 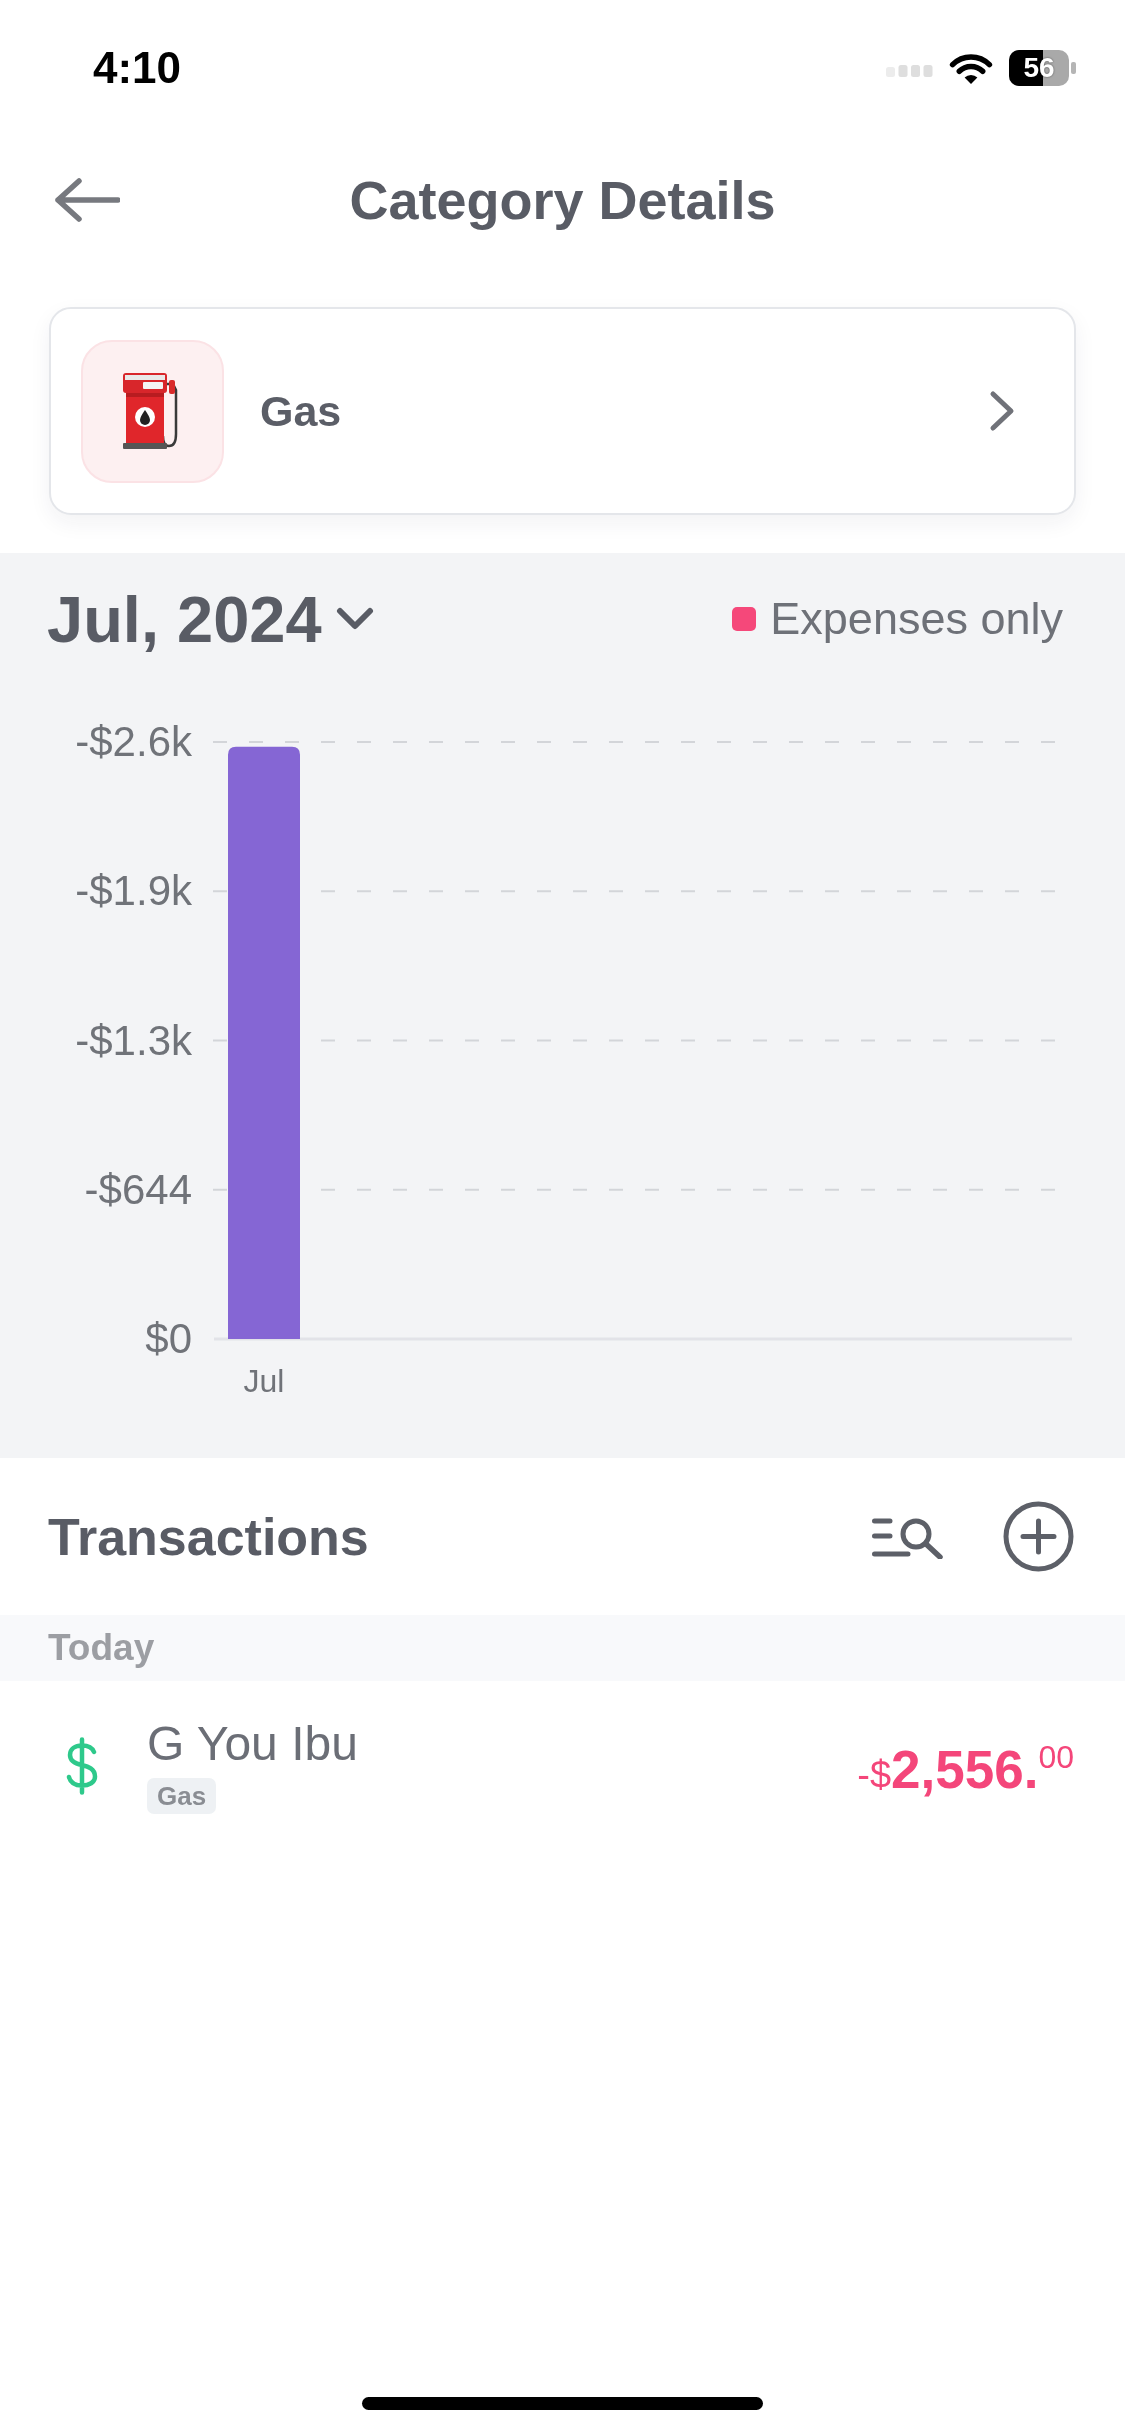 I want to click on fuel-pump-icon, so click(x=152, y=411).